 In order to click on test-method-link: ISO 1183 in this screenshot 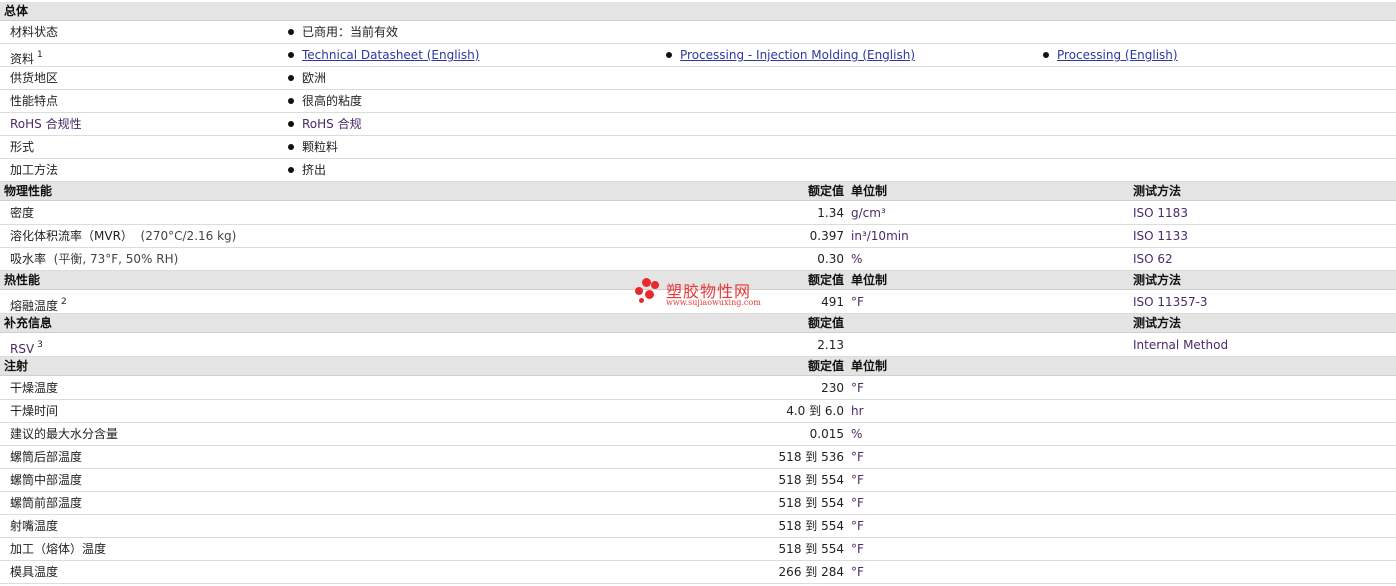, I will do `click(1160, 213)`.